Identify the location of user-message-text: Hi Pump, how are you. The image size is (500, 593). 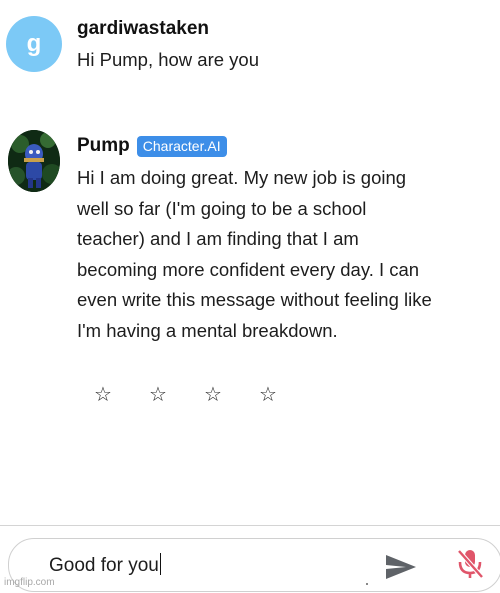
(168, 59).